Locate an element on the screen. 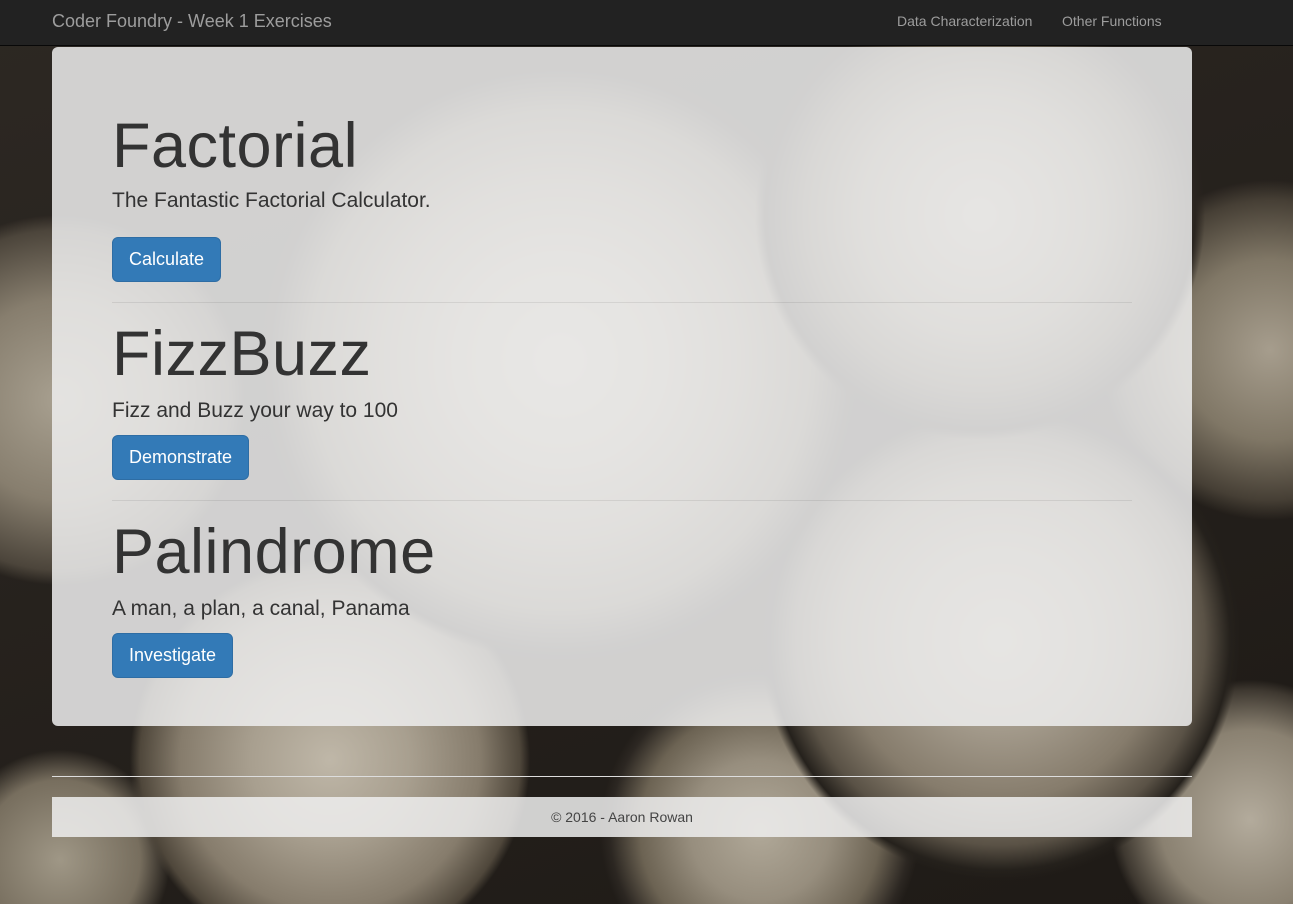 The image size is (1293, 904). footer: © 2016 - Aaron Rowan is located at coordinates (622, 817).